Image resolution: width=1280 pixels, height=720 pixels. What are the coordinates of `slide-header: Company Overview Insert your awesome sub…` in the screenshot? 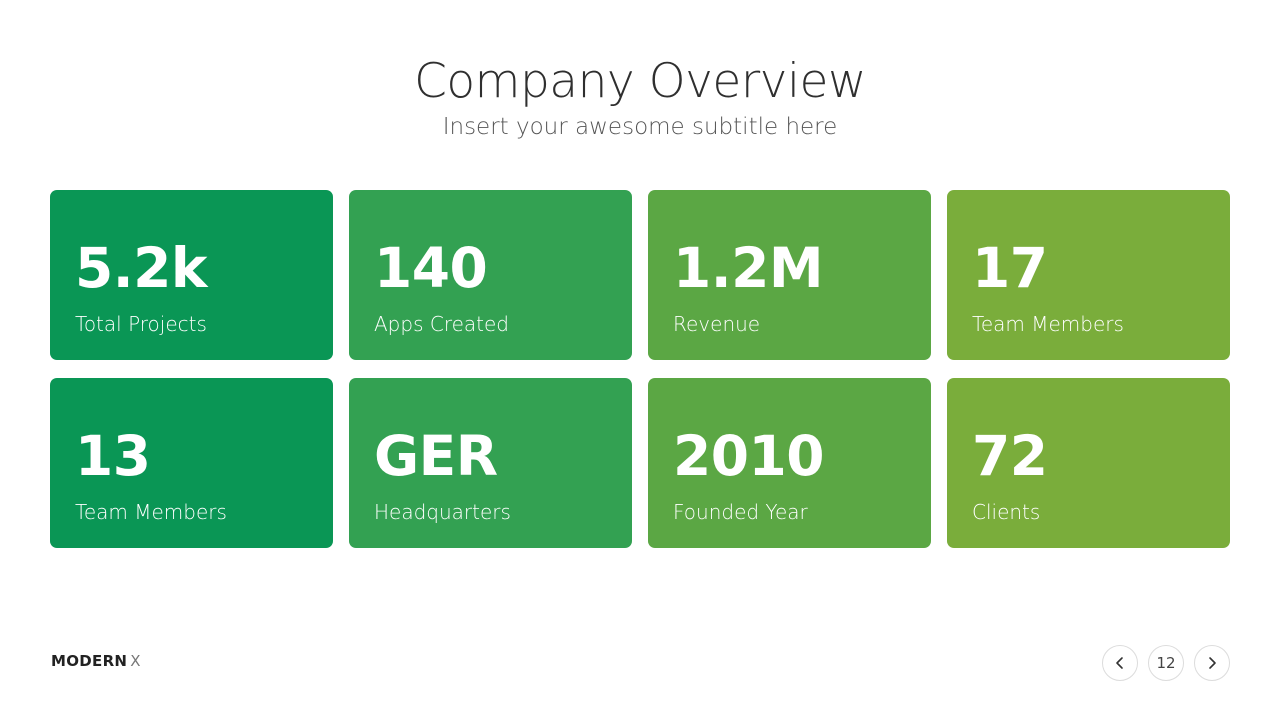 It's located at (640, 97).